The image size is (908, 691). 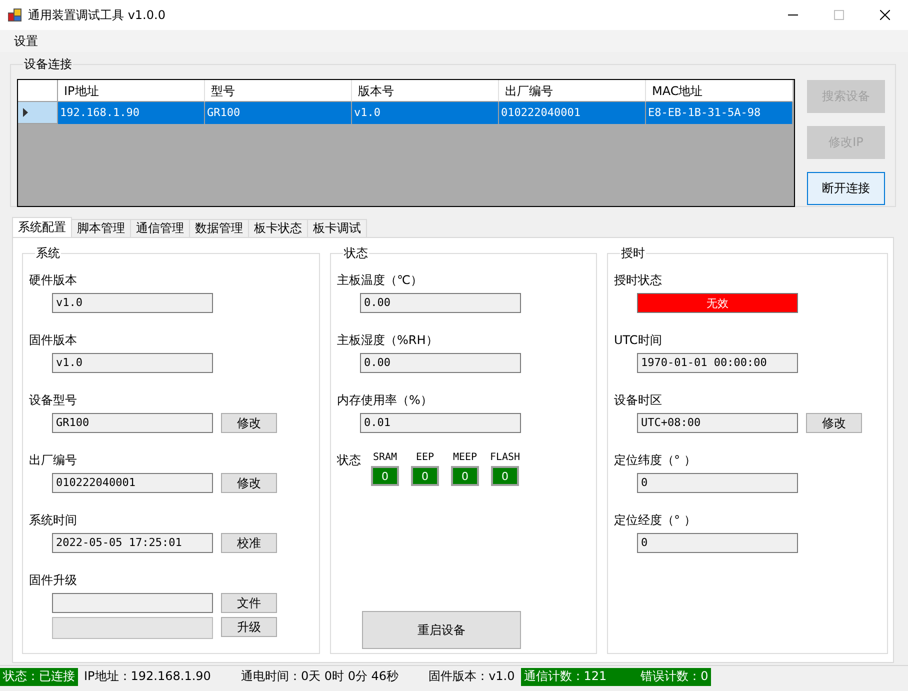 What do you see at coordinates (278, 228) in the screenshot?
I see `tab: 板卡状态` at bounding box center [278, 228].